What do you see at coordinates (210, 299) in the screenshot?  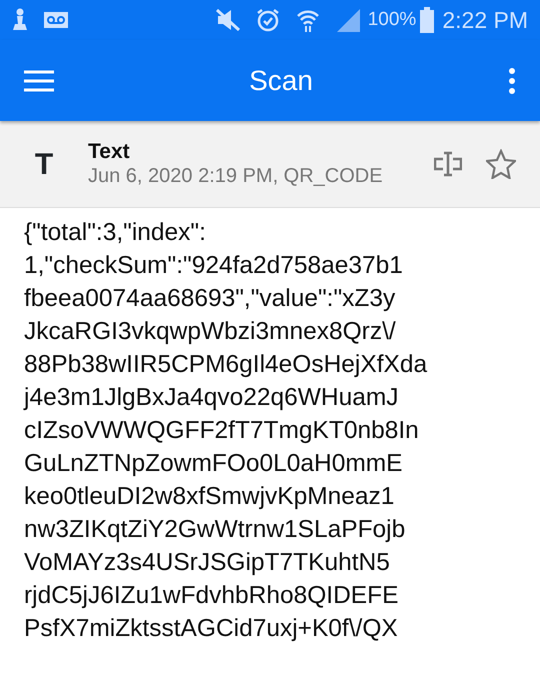 I see `text-line: fbeea0074aa68693","value":"xZ3y` at bounding box center [210, 299].